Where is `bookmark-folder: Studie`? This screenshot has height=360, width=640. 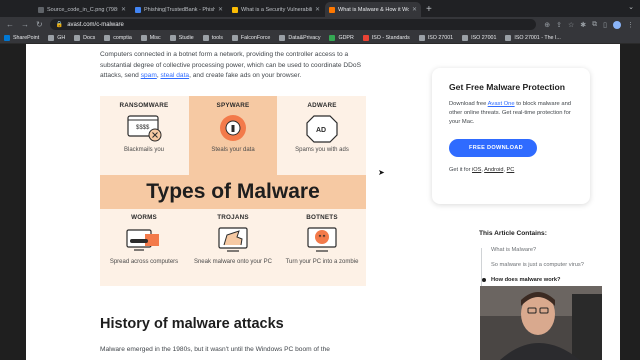 bookmark-folder: Studie is located at coordinates (181, 37).